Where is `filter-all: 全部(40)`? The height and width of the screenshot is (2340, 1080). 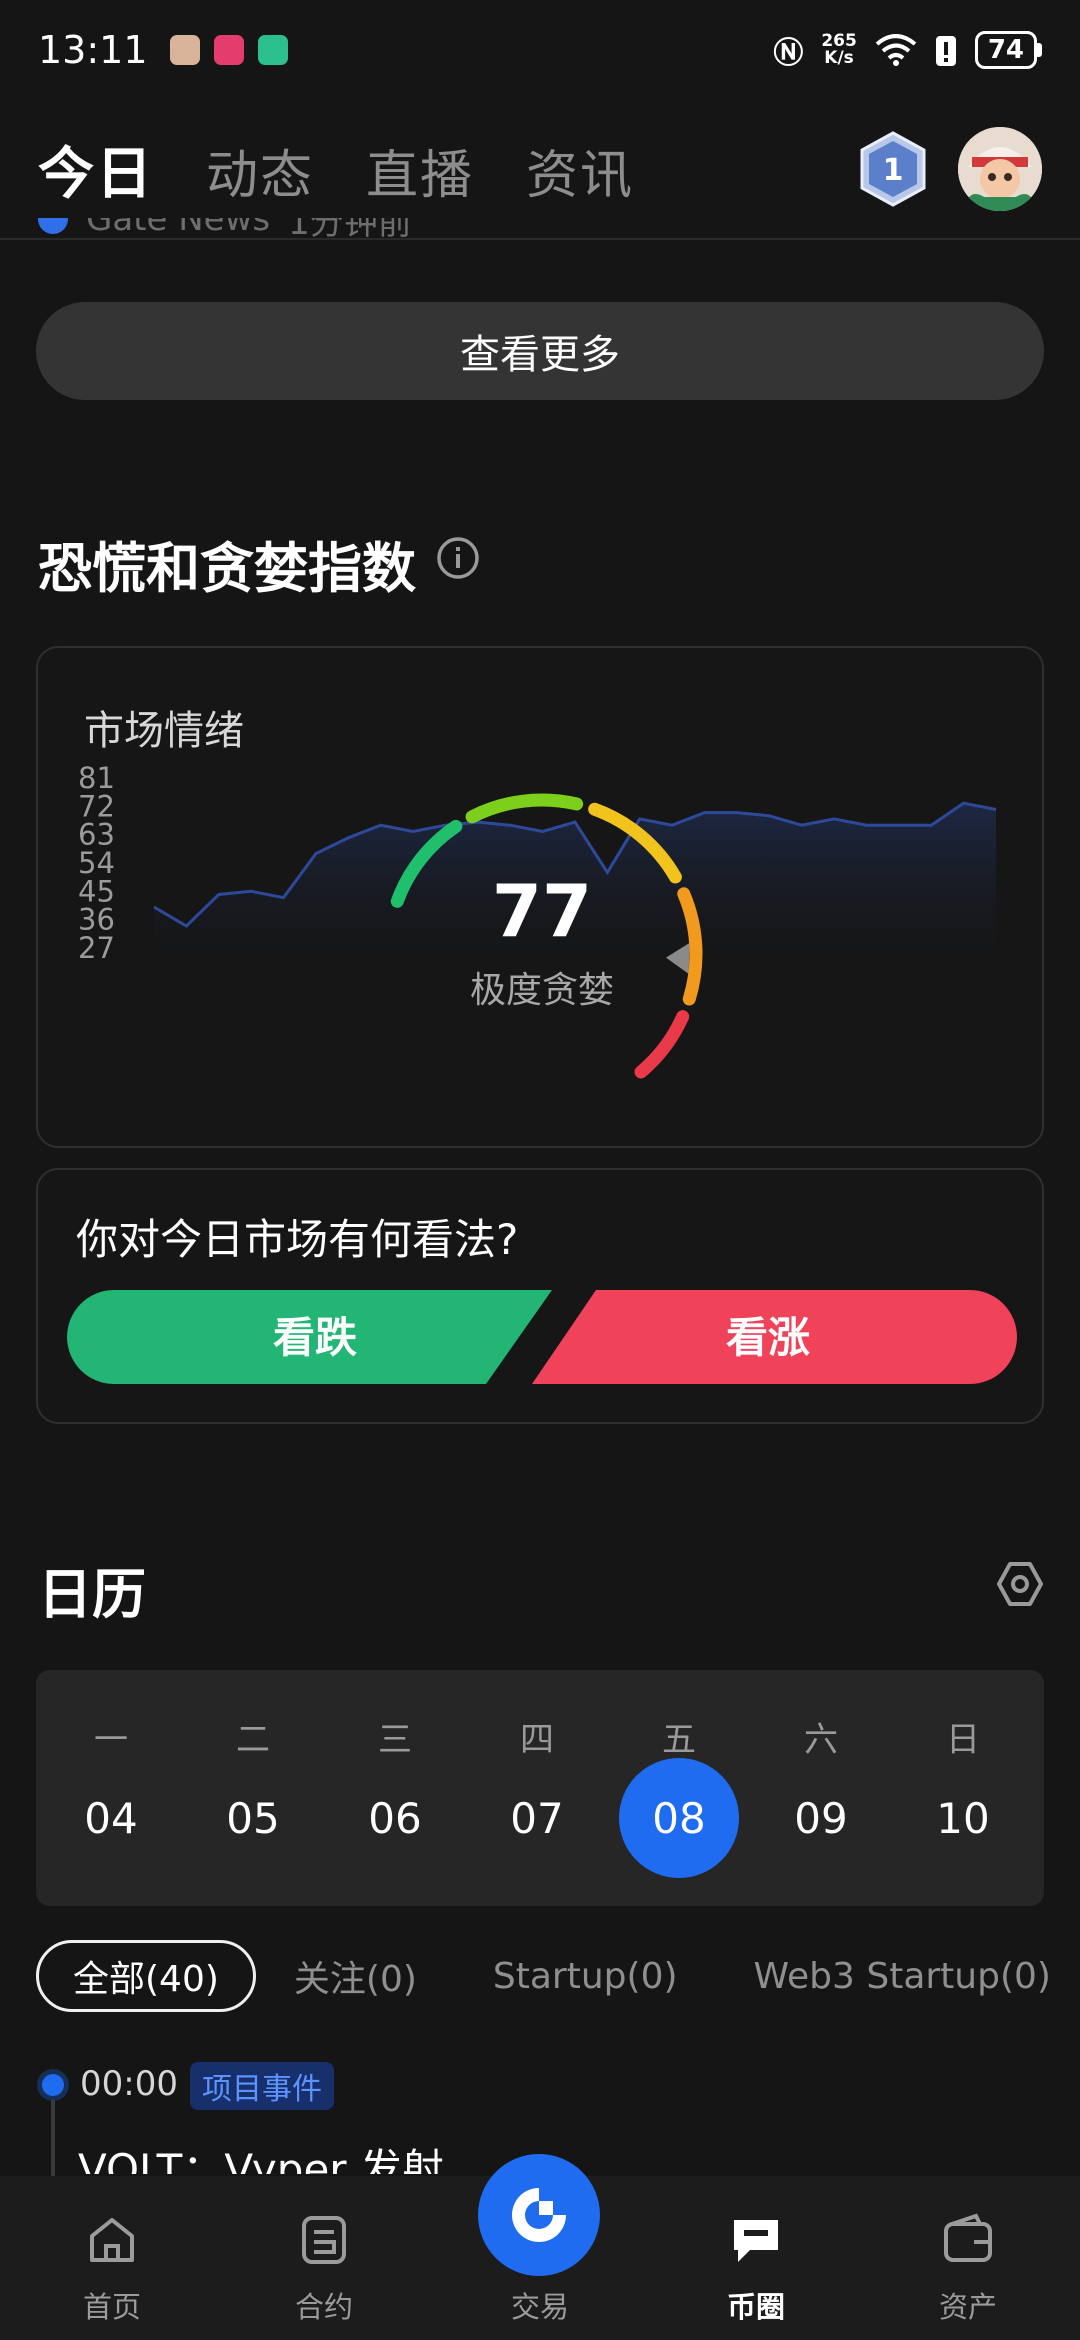 filter-all: 全部(40) is located at coordinates (146, 1976).